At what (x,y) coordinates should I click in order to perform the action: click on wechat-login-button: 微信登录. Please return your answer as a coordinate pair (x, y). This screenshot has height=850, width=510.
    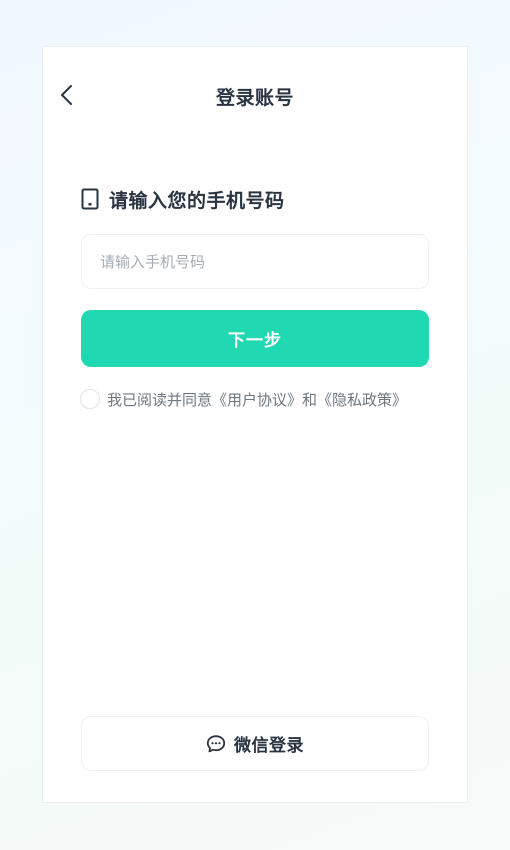
    Looking at the image, I should click on (255, 743).